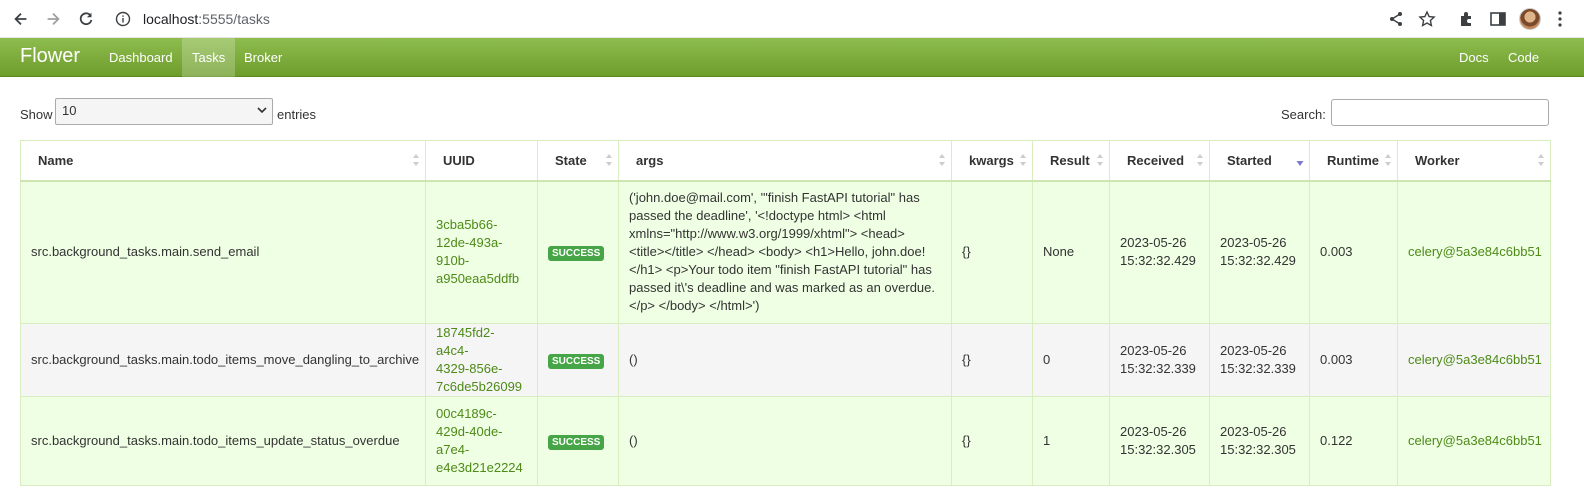 The image size is (1584, 489). Describe the element at coordinates (792, 108) in the screenshot. I see `table-controls: Show 10 entries Search:` at that location.